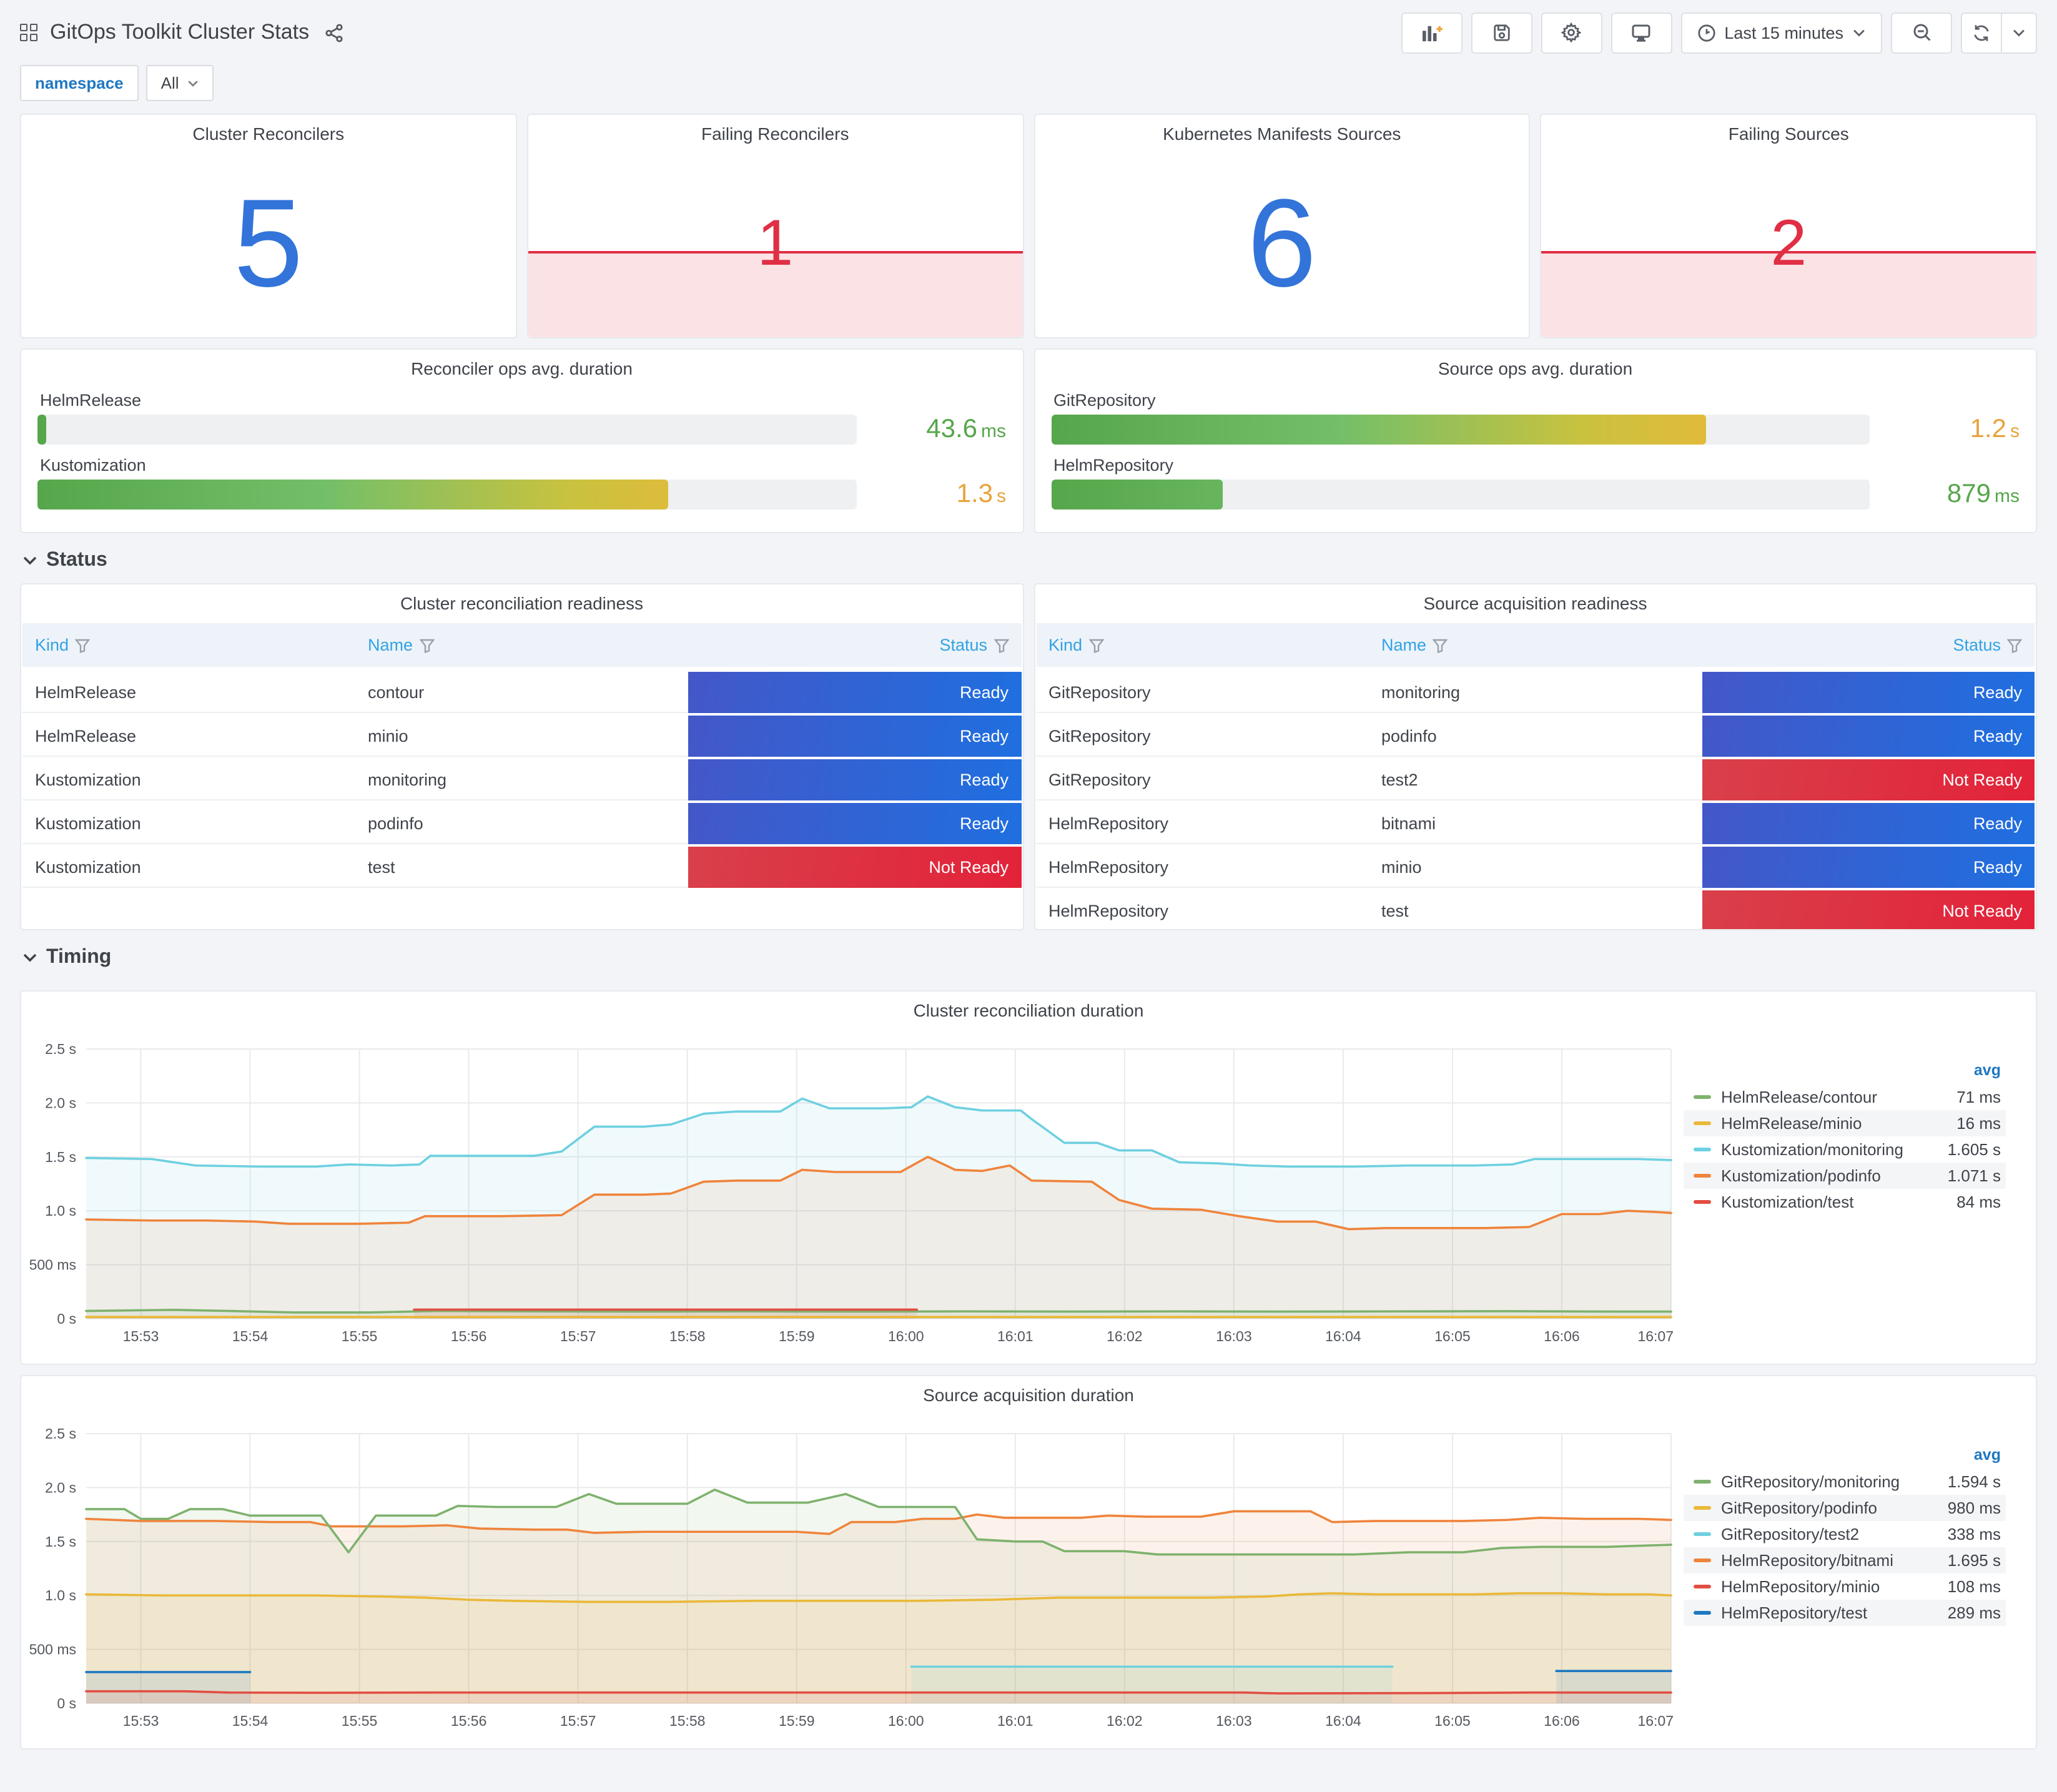  Describe the element at coordinates (1845, 1097) in the screenshot. I see `legend-item-helmrelease-contour: HelmRelease/contour 71 ms` at that location.